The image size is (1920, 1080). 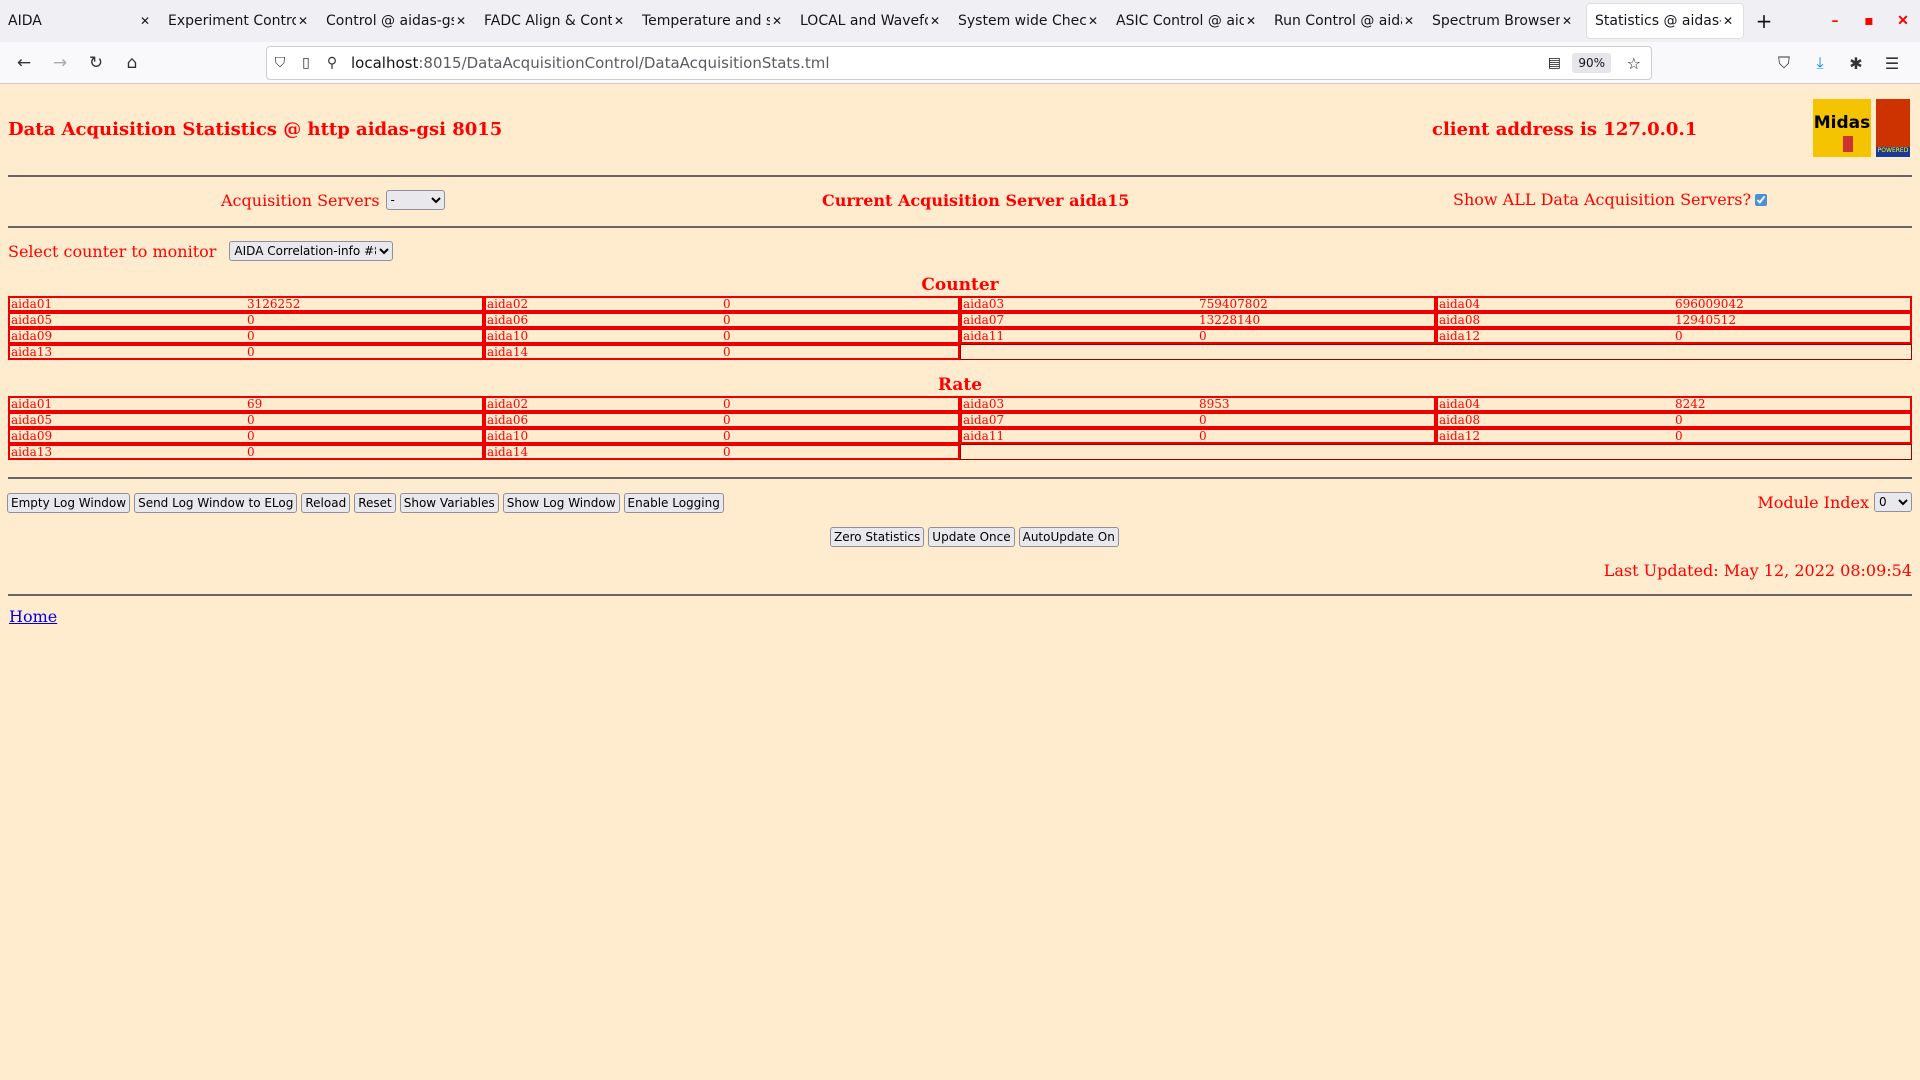 I want to click on tab-10: Statistics @ aidas-gsi✕, so click(x=1665, y=21).